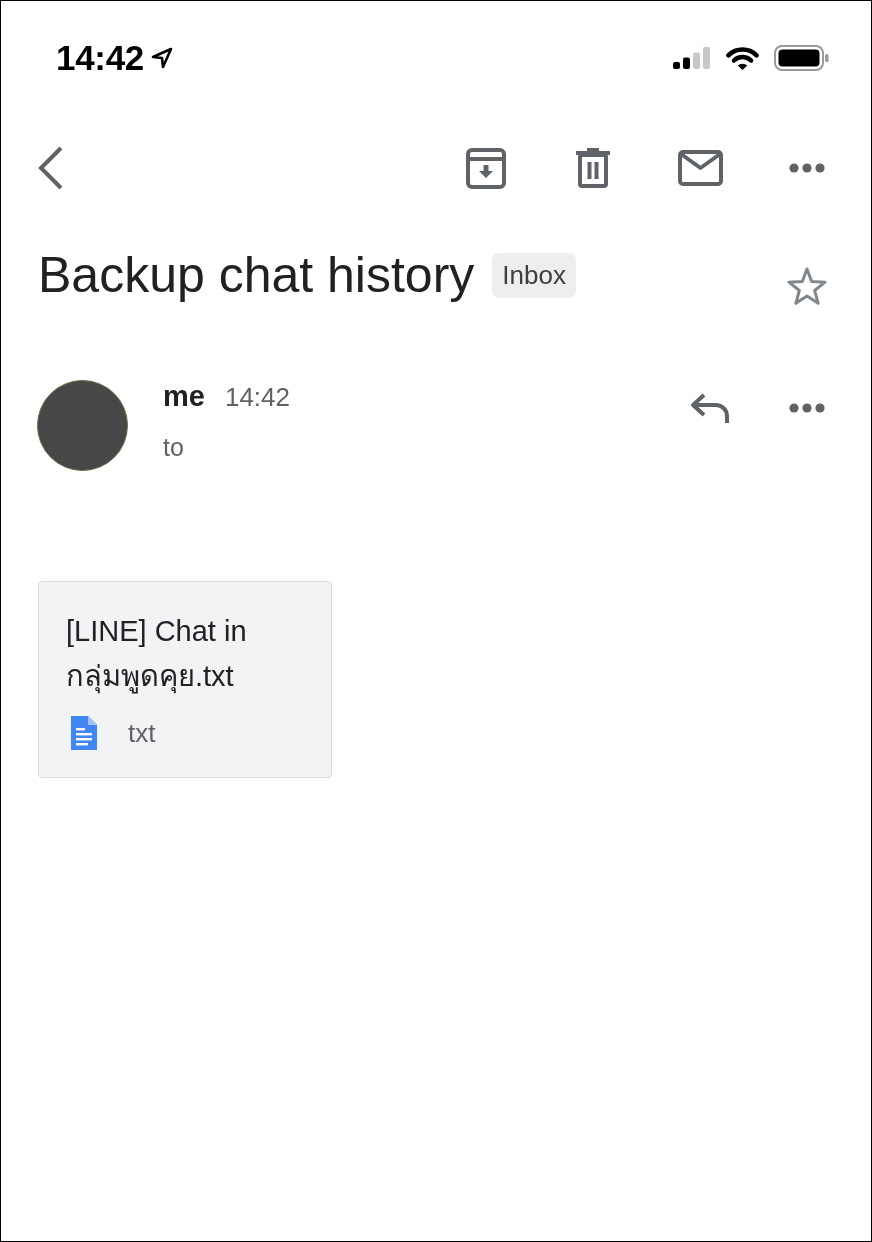  I want to click on archive-icon, so click(486, 168).